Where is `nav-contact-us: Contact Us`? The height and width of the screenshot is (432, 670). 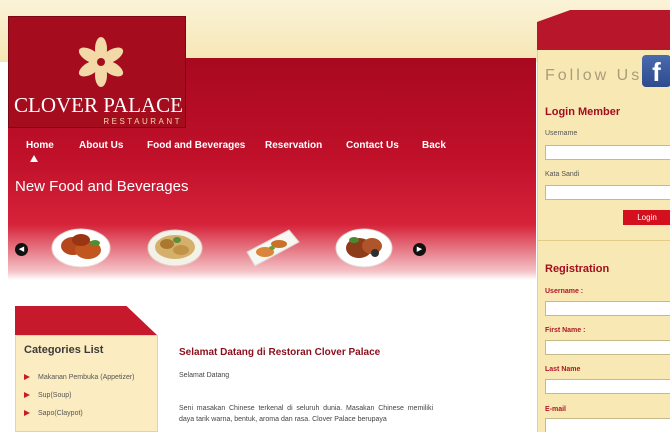
nav-contact-us: Contact Us is located at coordinates (372, 145).